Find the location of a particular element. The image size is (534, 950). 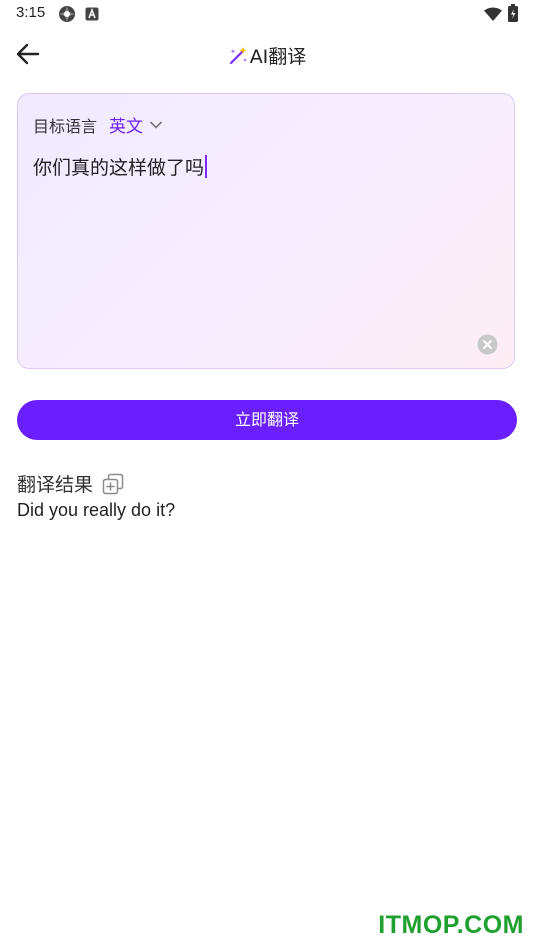

clear-icon is located at coordinates (487, 344).